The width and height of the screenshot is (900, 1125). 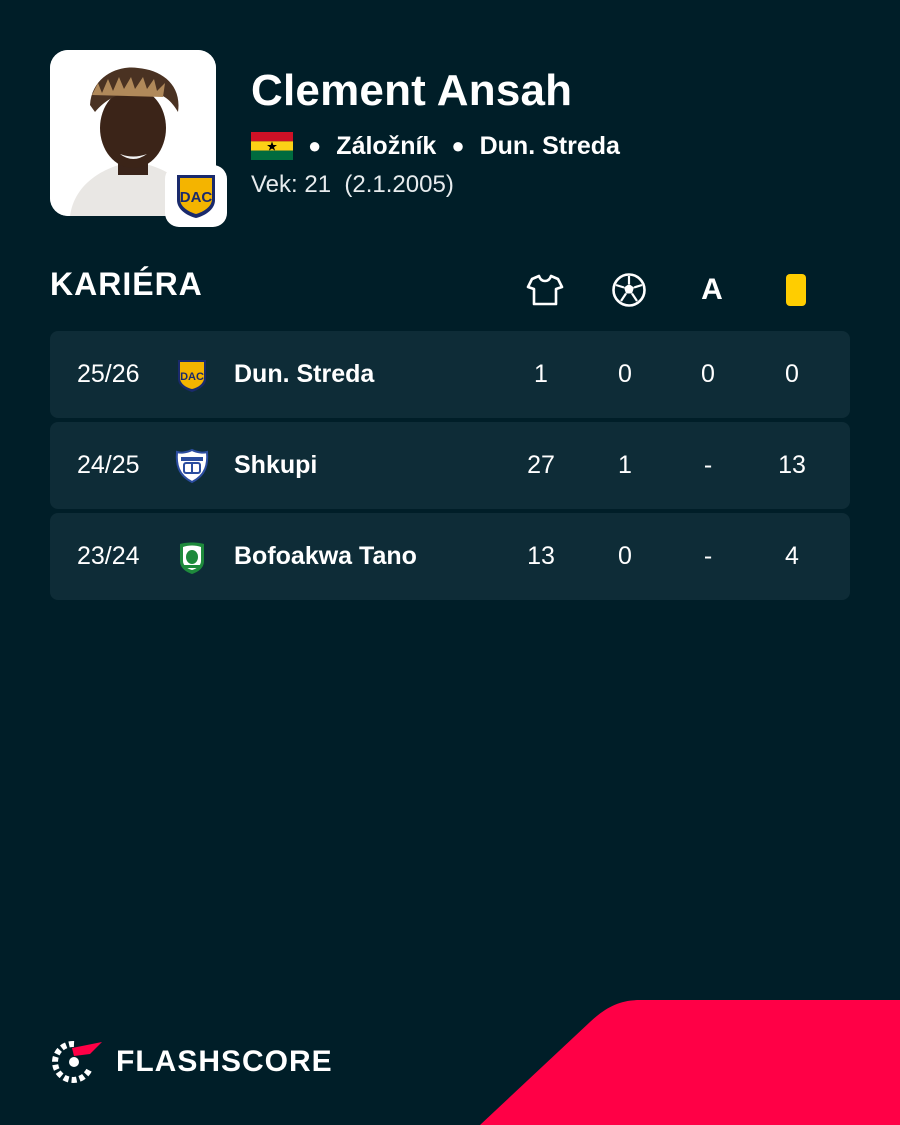 What do you see at coordinates (690, 1062) in the screenshot?
I see `footer-accent-shape` at bounding box center [690, 1062].